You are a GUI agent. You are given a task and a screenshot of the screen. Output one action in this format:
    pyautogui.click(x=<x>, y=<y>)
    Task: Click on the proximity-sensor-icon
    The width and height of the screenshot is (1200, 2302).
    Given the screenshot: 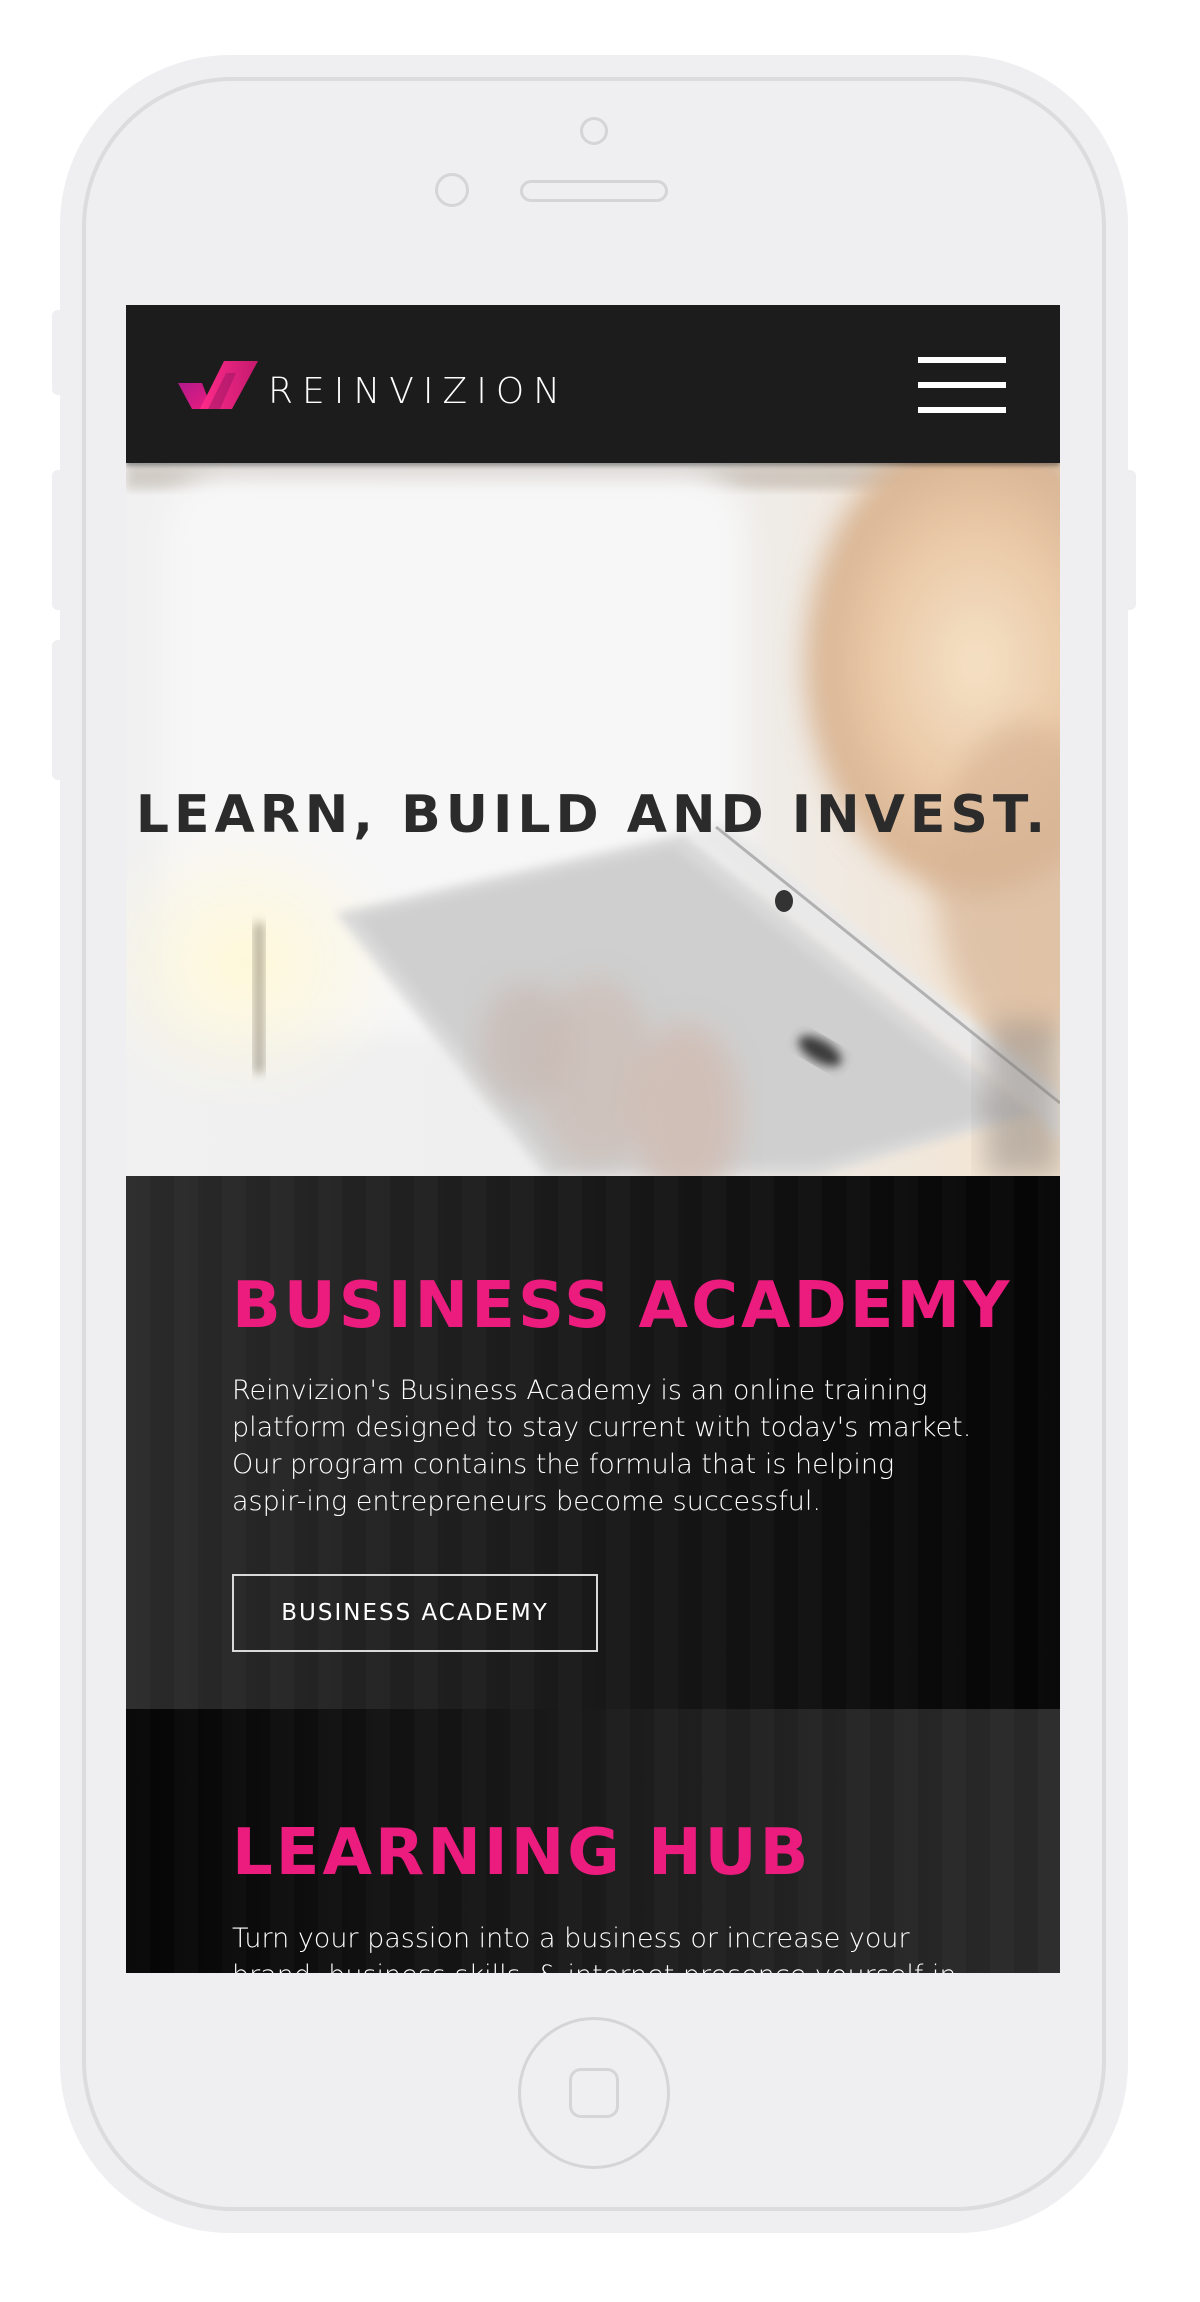 What is the action you would take?
    pyautogui.click(x=452, y=190)
    